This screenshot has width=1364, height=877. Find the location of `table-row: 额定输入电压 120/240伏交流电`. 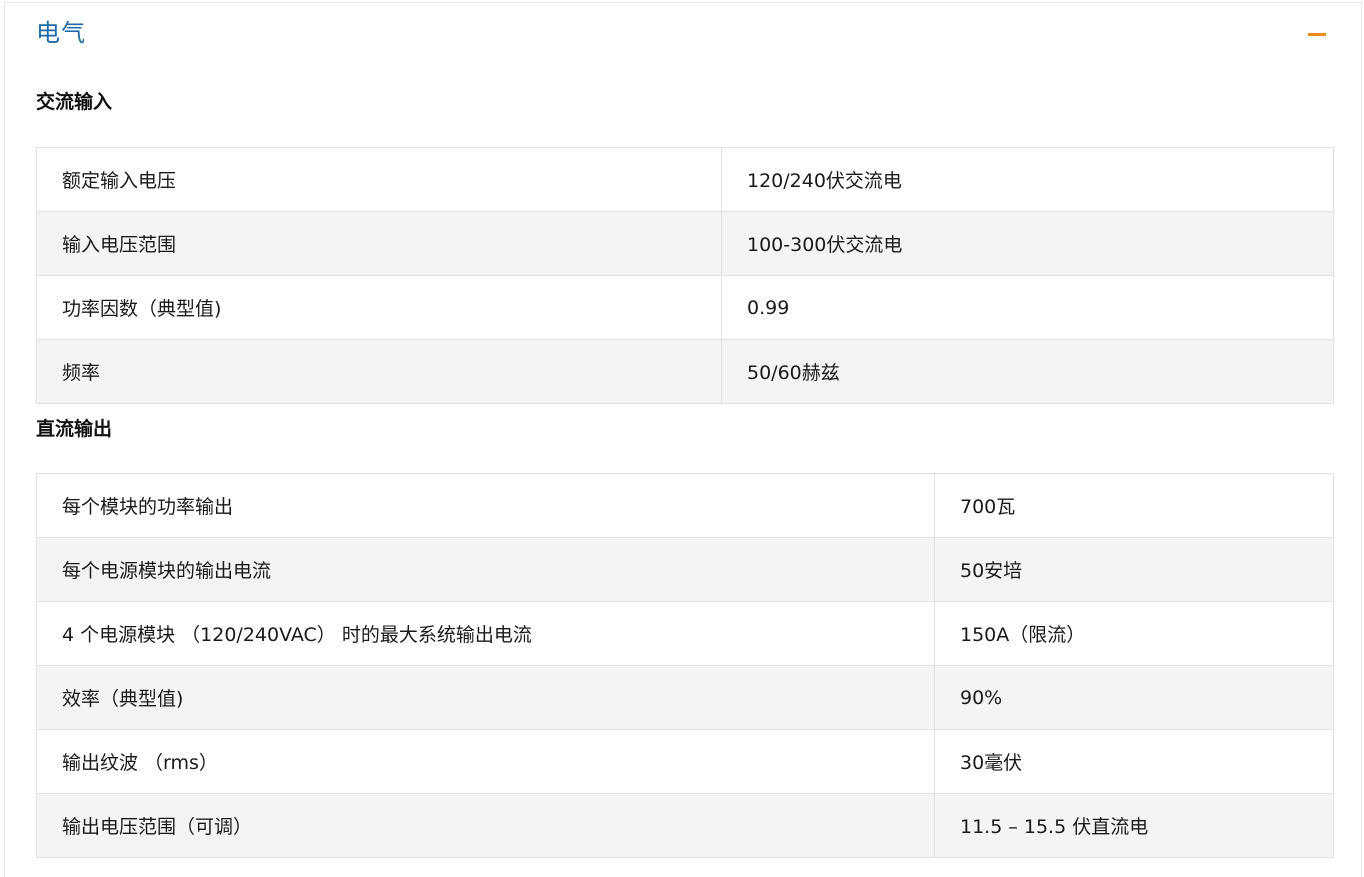

table-row: 额定输入电压 120/240伏交流电 is located at coordinates (685, 179).